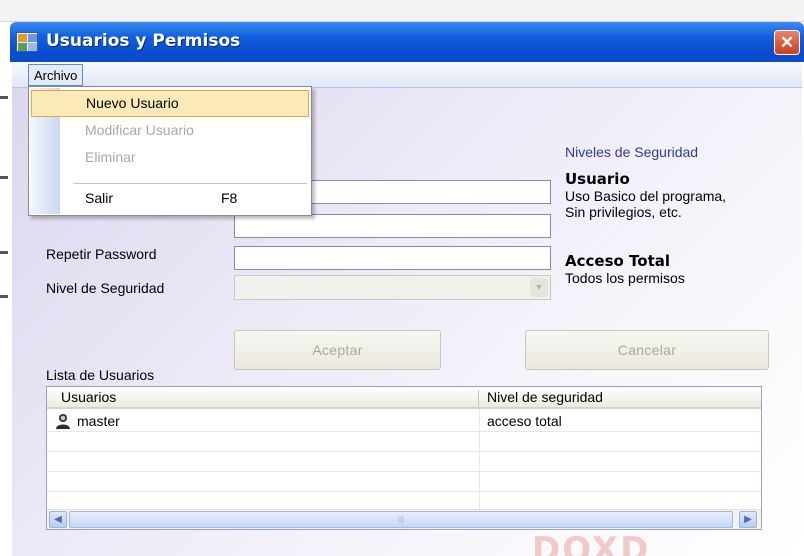 The width and height of the screenshot is (804, 556). Describe the element at coordinates (392, 226) in the screenshot. I see `password-input` at that location.